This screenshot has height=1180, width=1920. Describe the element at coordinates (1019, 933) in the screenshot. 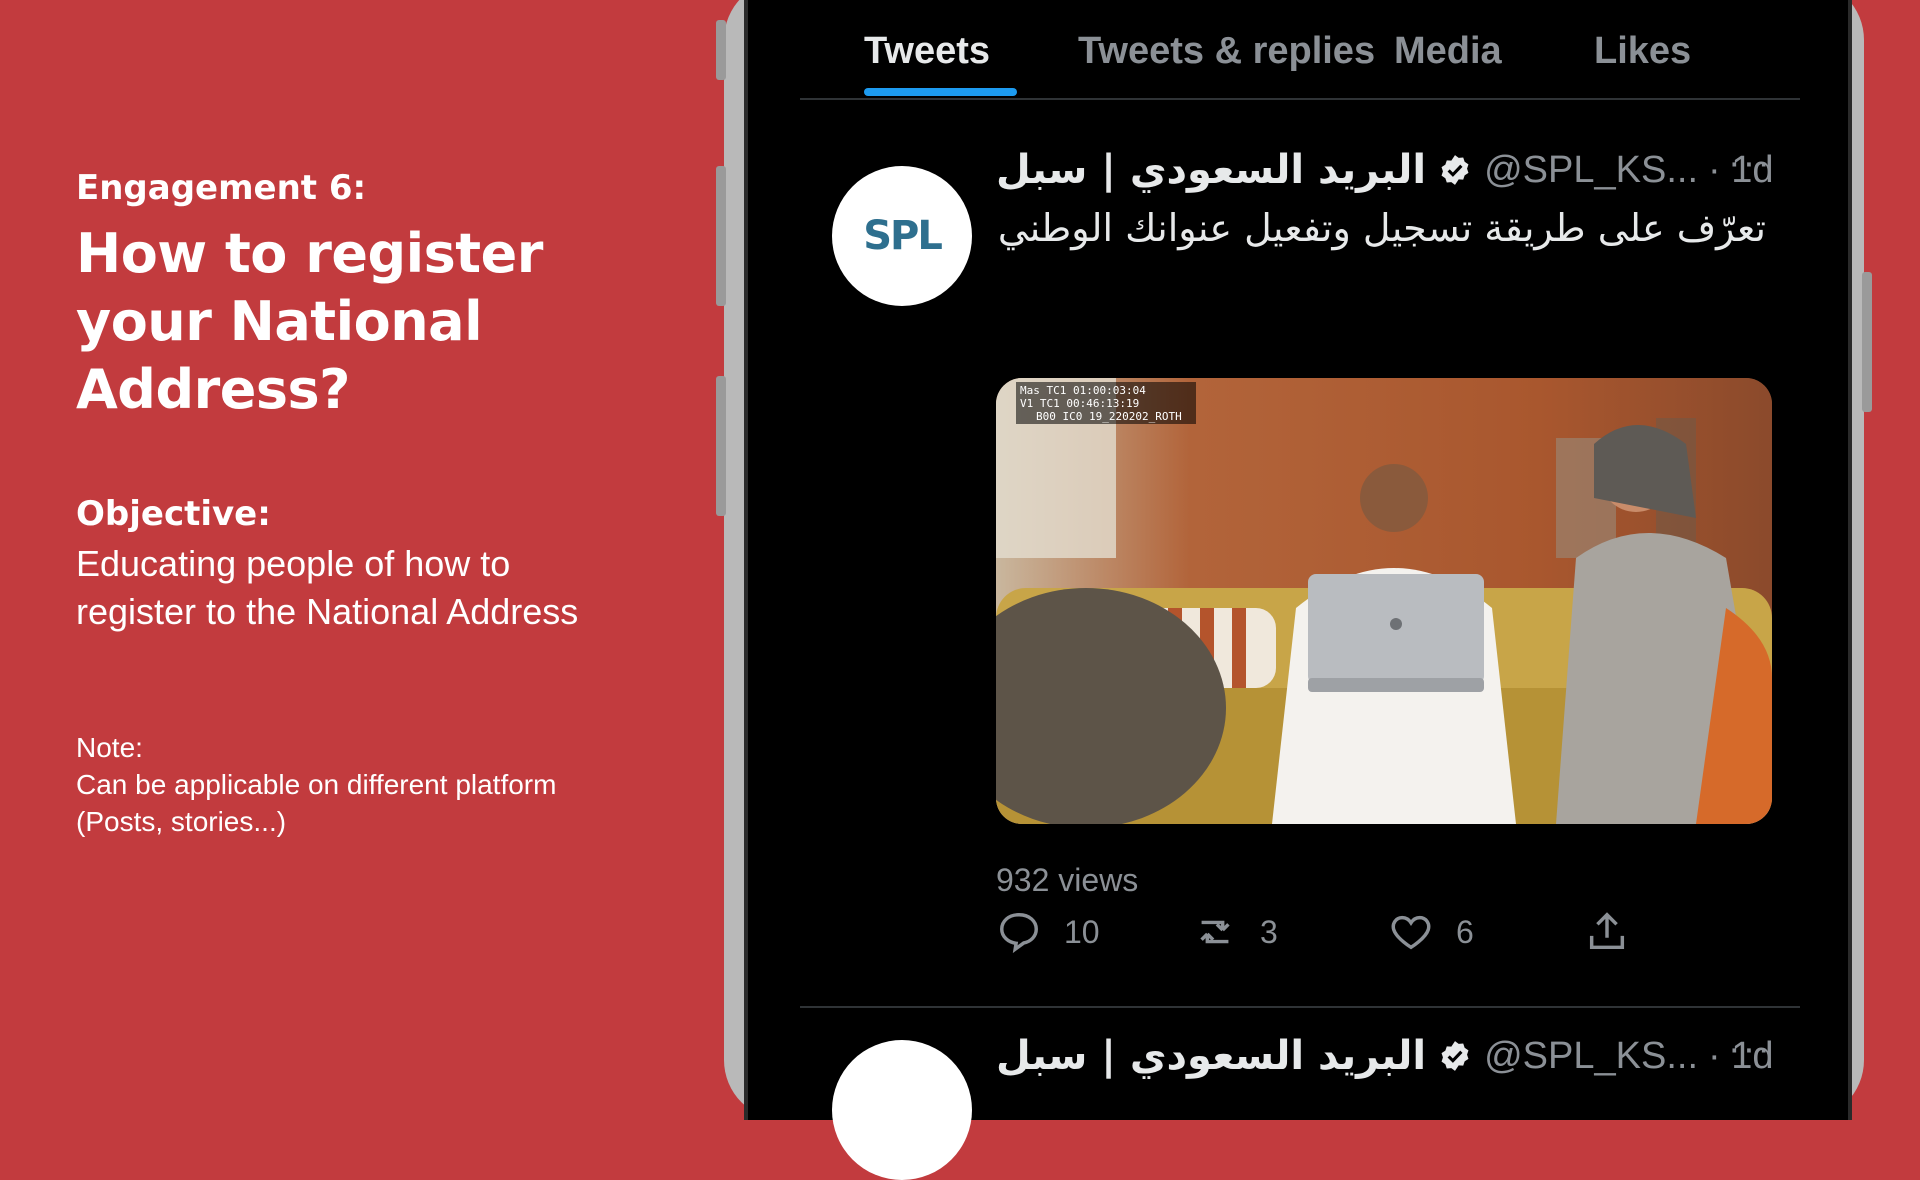

I see `reply-icon` at that location.